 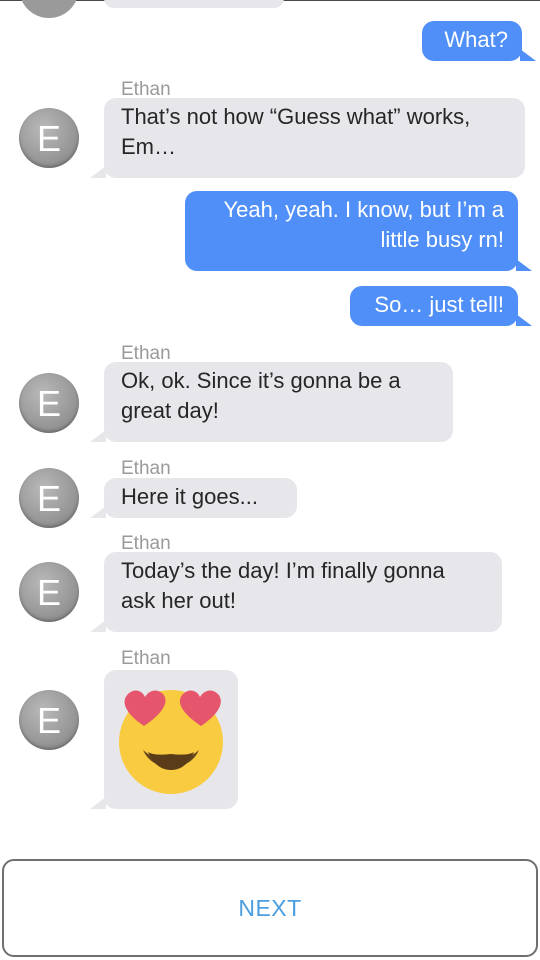 I want to click on next-button-label: NEXT, so click(x=270, y=907).